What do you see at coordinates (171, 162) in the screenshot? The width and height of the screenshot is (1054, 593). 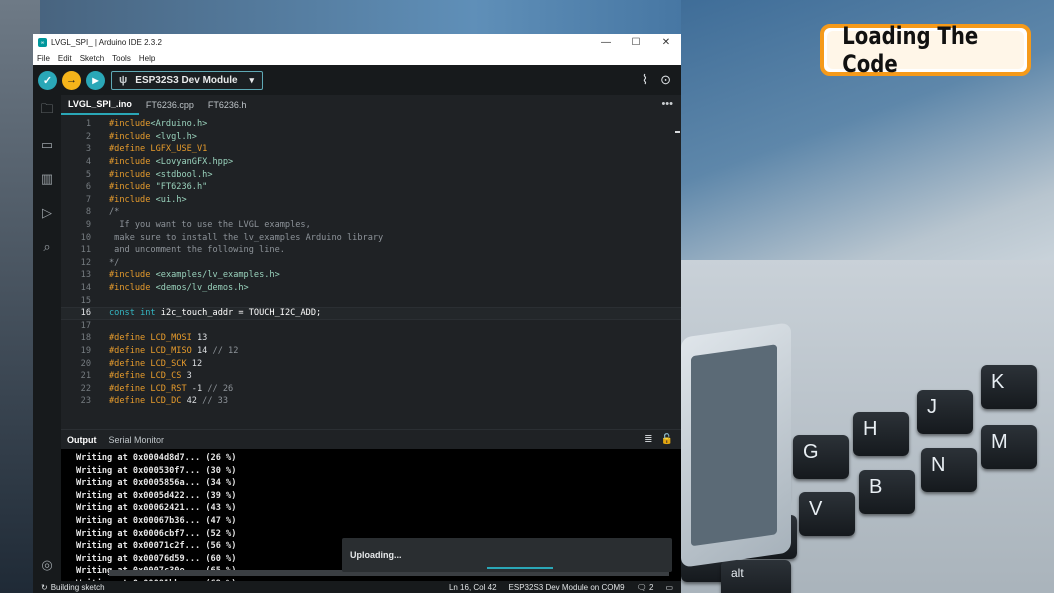 I see `code-text: #include <LovyanGFX.hpp>` at bounding box center [171, 162].